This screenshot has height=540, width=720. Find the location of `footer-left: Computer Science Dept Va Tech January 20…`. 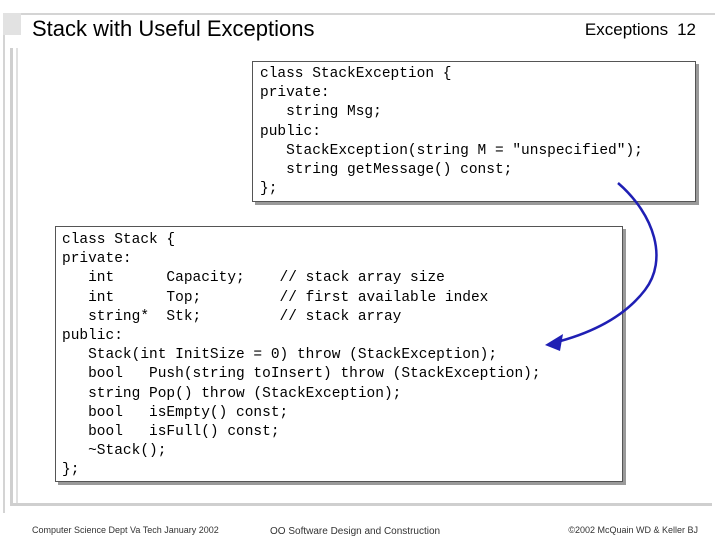

footer-left: Computer Science Dept Va Tech January 20… is located at coordinates (125, 530).